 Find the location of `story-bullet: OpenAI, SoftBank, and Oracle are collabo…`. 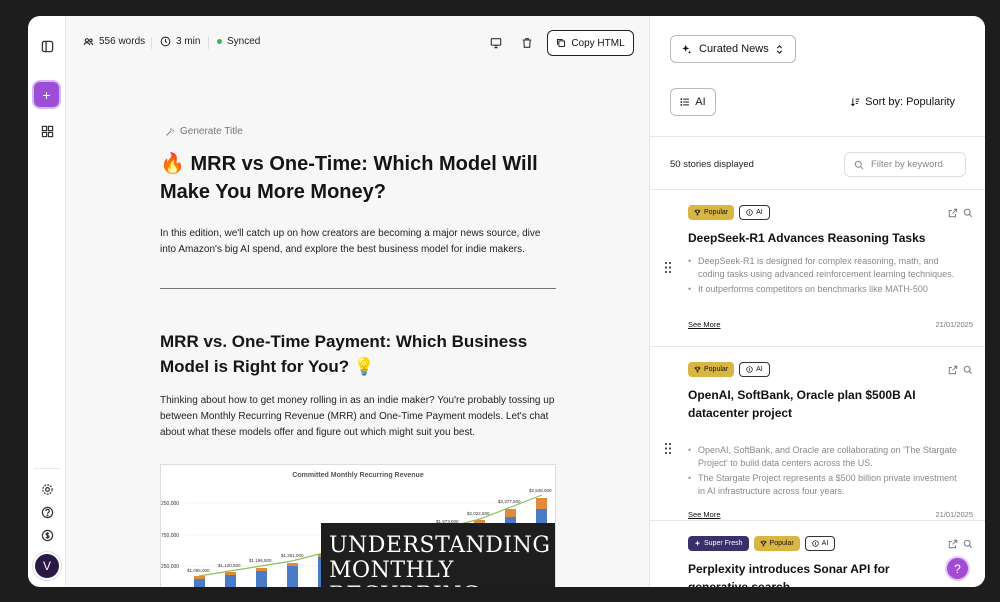

story-bullet: OpenAI, SoftBank, and Oracle are collabo… is located at coordinates (823, 456).